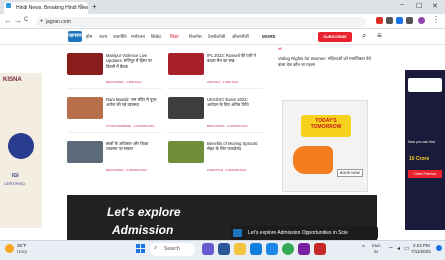  Describe the element at coordinates (425, 150) in the screenshot. I see `right-ad-banner: Now you can find 10 Crore Check Premium` at that location.